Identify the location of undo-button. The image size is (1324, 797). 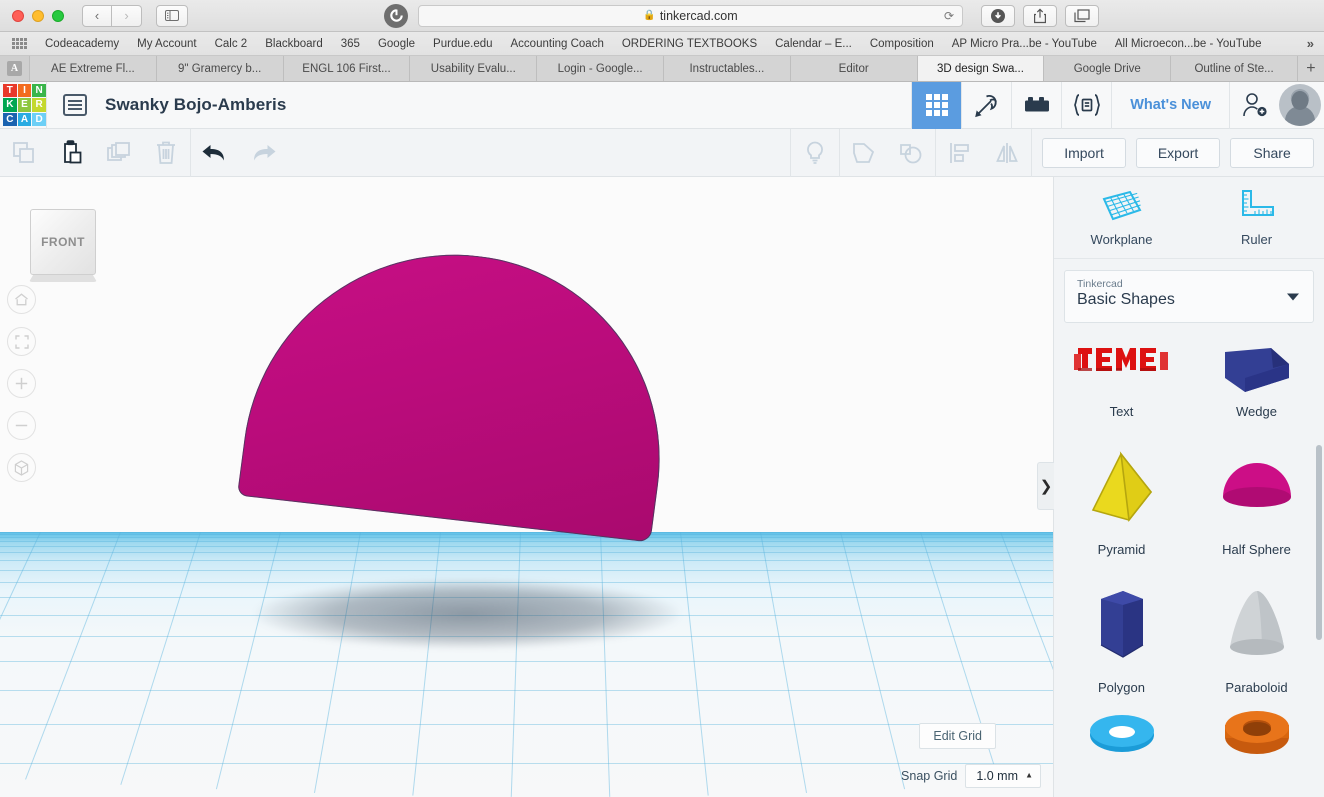
(215, 153).